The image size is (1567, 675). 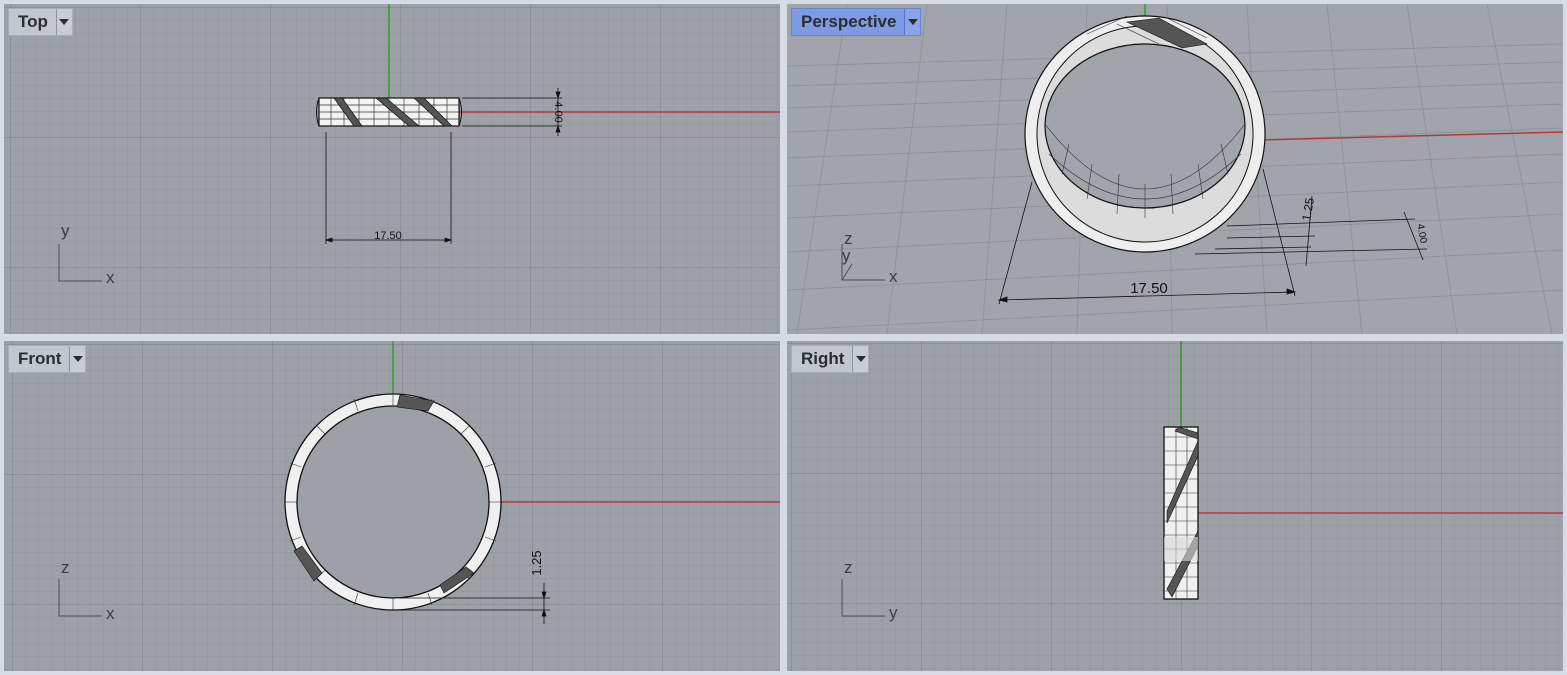 I want to click on viewport-title: Top, so click(x=33, y=21).